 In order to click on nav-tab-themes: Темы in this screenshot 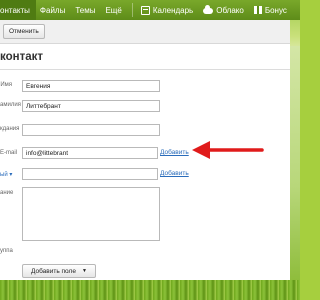, I will do `click(86, 10)`.